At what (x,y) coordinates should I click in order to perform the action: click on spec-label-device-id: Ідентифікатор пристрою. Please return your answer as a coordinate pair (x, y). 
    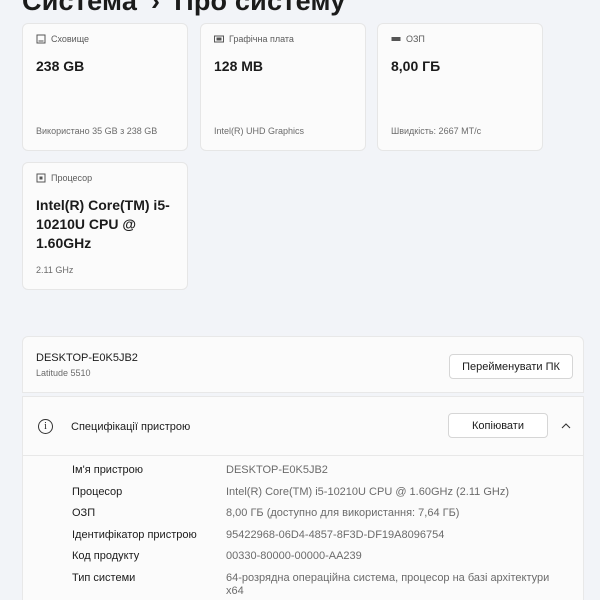
    Looking at the image, I should click on (134, 535).